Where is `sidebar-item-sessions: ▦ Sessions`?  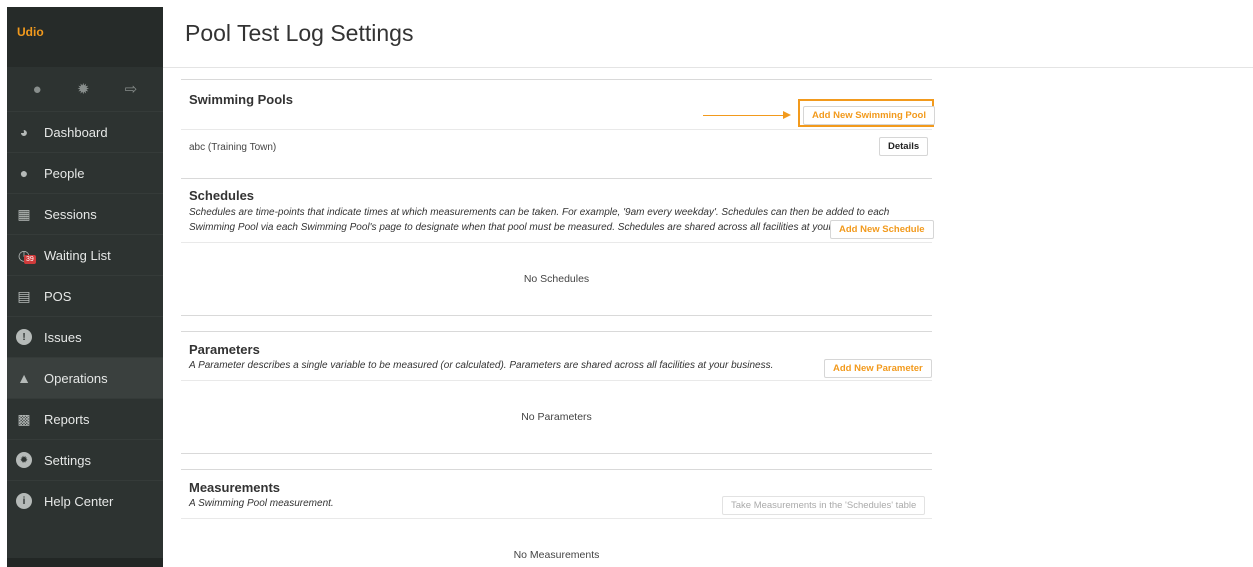 sidebar-item-sessions: ▦ Sessions is located at coordinates (85, 213).